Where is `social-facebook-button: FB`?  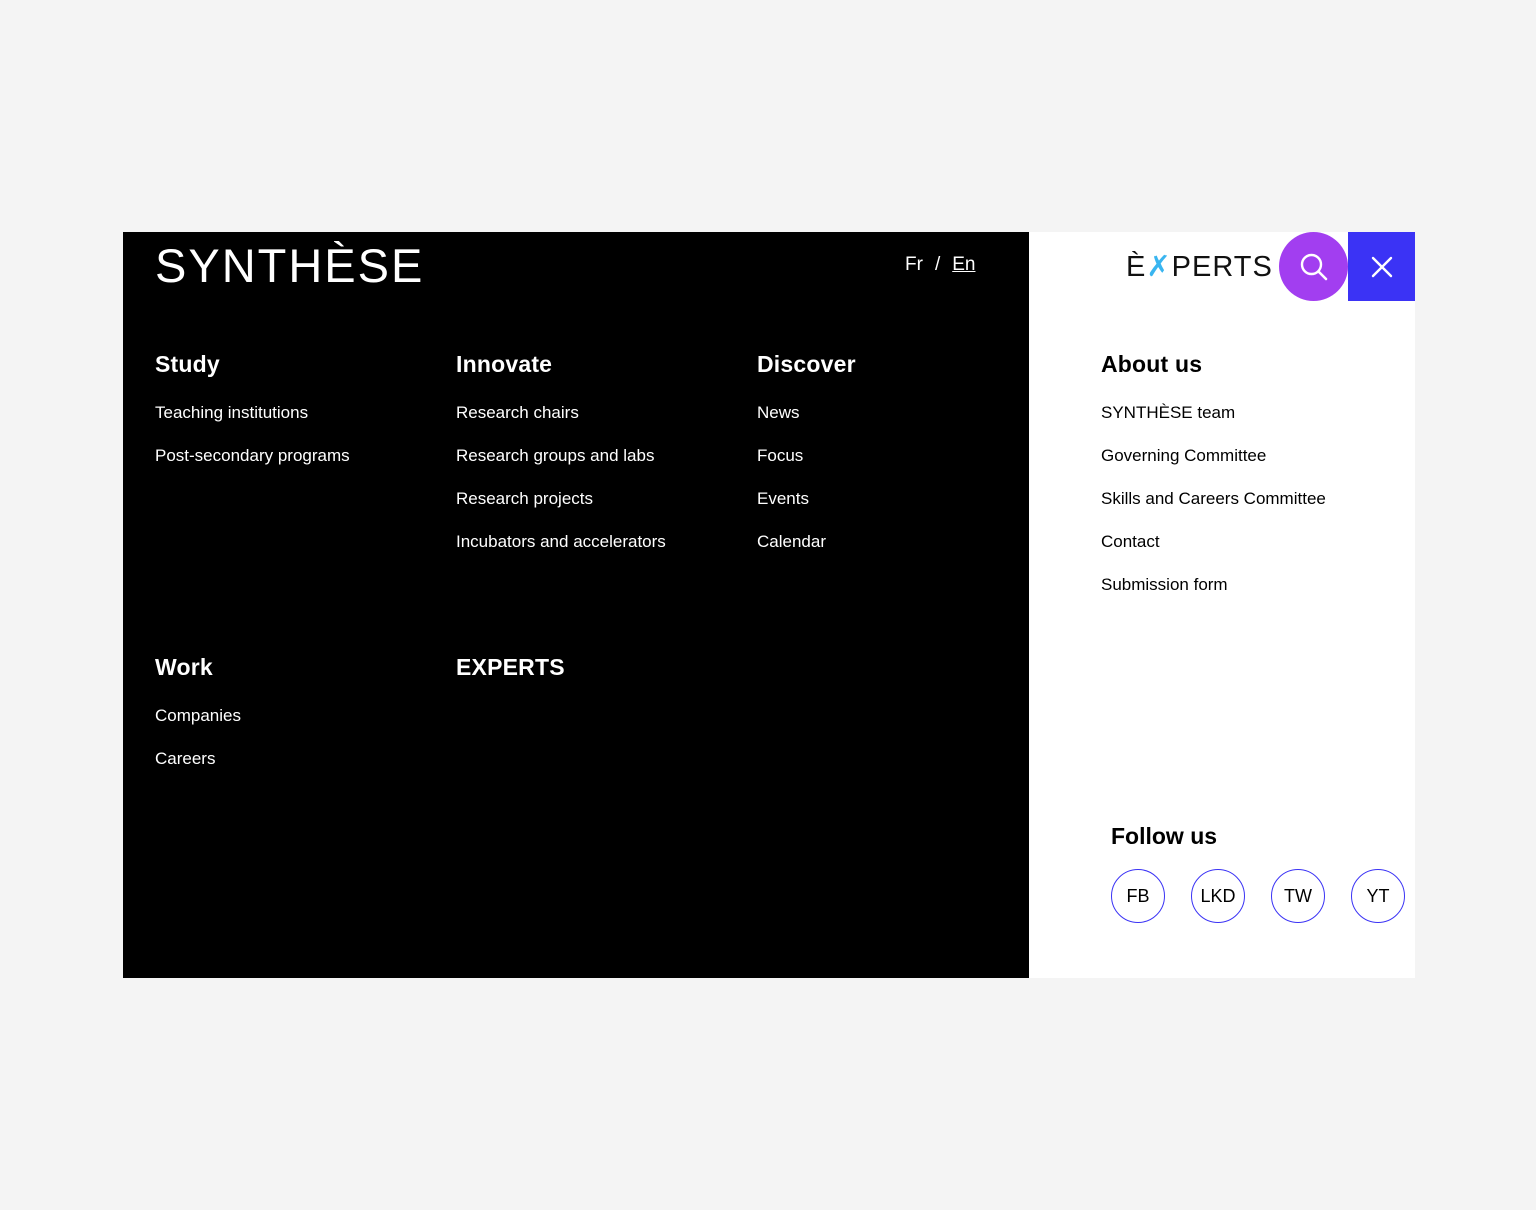
social-facebook-button: FB is located at coordinates (1138, 896).